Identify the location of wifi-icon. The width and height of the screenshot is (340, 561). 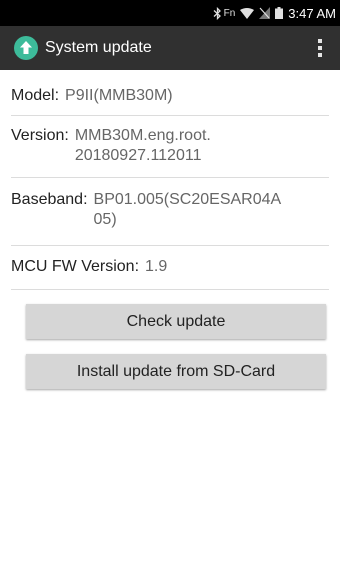
(247, 13).